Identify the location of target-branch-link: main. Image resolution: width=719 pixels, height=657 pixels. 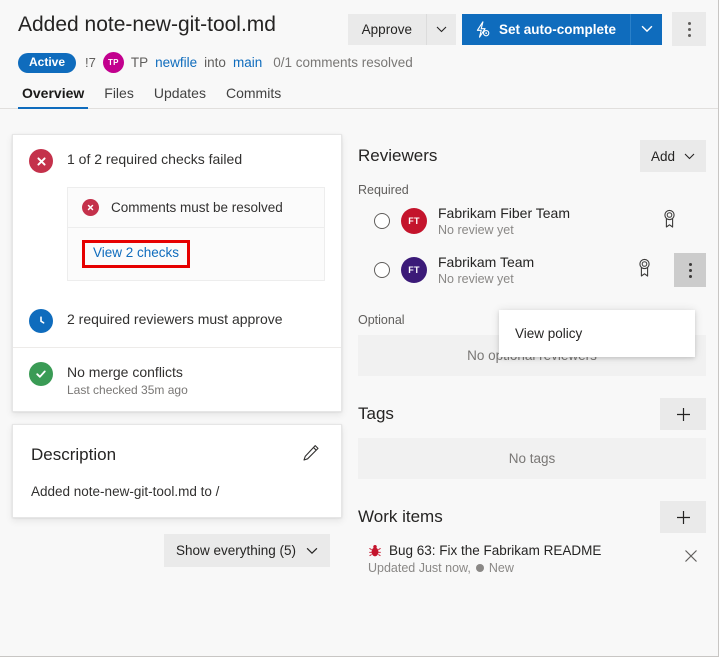
(247, 62).